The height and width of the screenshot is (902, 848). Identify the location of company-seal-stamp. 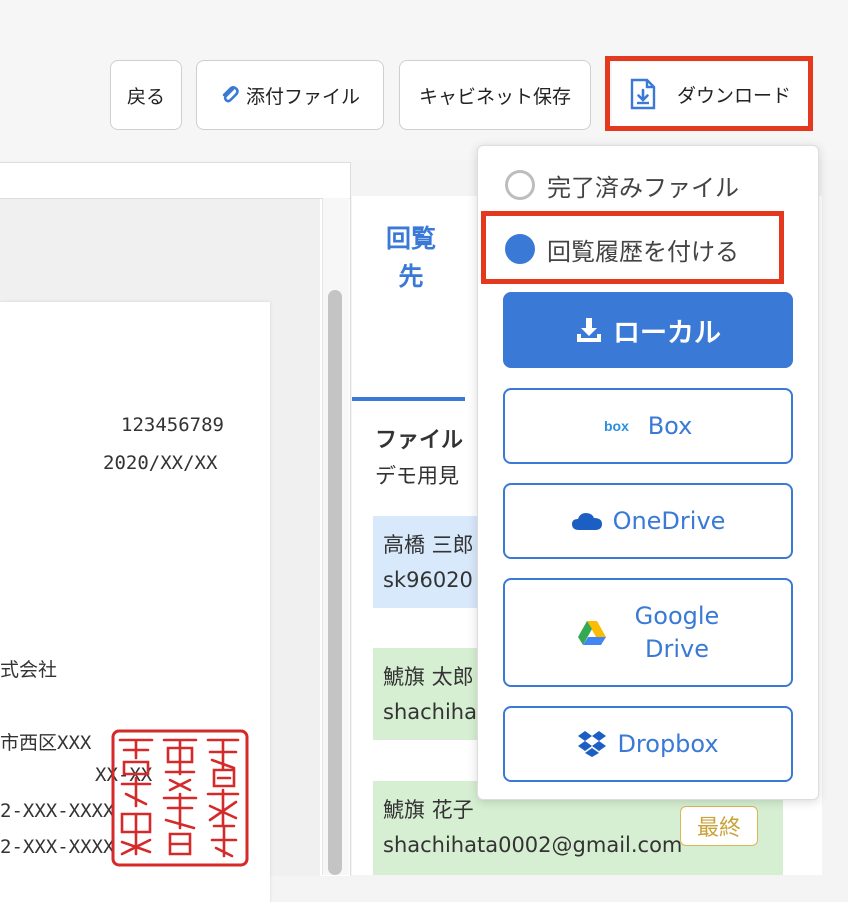
(180, 798).